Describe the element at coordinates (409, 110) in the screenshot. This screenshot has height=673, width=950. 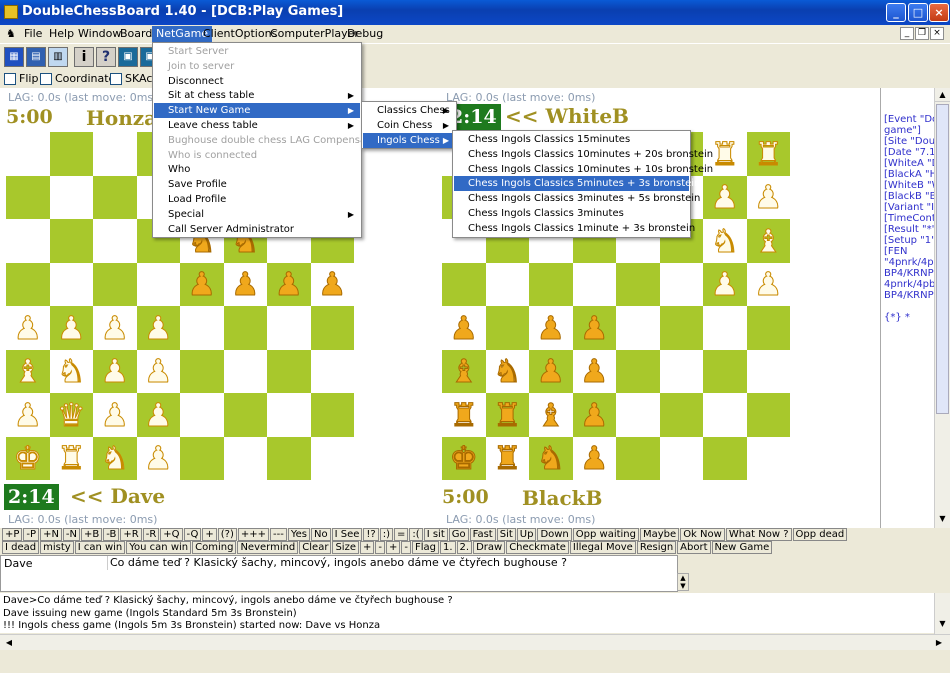
I see `menu-item: Classics Chess ▶` at that location.